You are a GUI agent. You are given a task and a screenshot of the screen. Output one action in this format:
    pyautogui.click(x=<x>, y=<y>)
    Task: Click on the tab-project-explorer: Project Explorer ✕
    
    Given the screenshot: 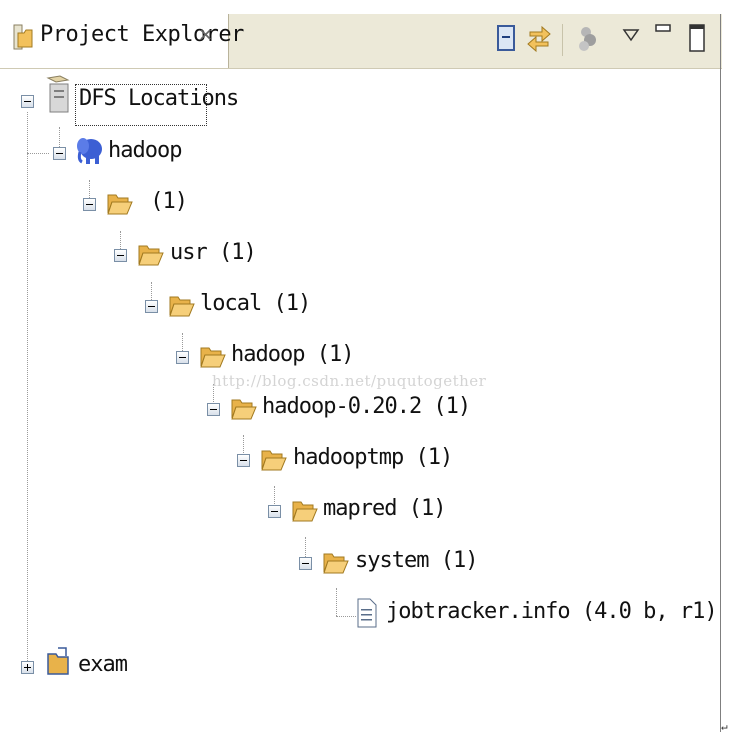 What is the action you would take?
    pyautogui.click(x=122, y=41)
    